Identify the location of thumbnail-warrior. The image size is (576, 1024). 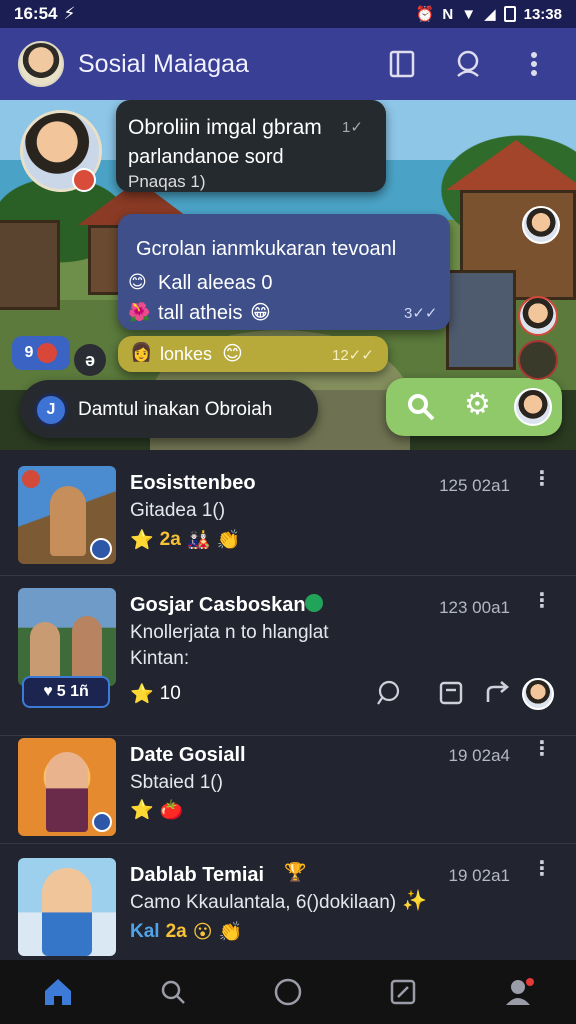
(67, 515).